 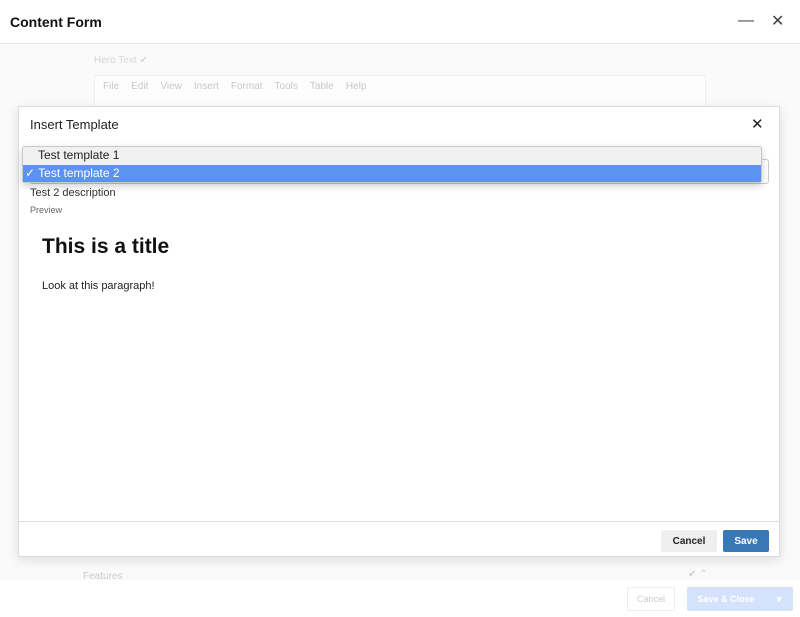 I want to click on cancel-button: Cancel, so click(x=689, y=541).